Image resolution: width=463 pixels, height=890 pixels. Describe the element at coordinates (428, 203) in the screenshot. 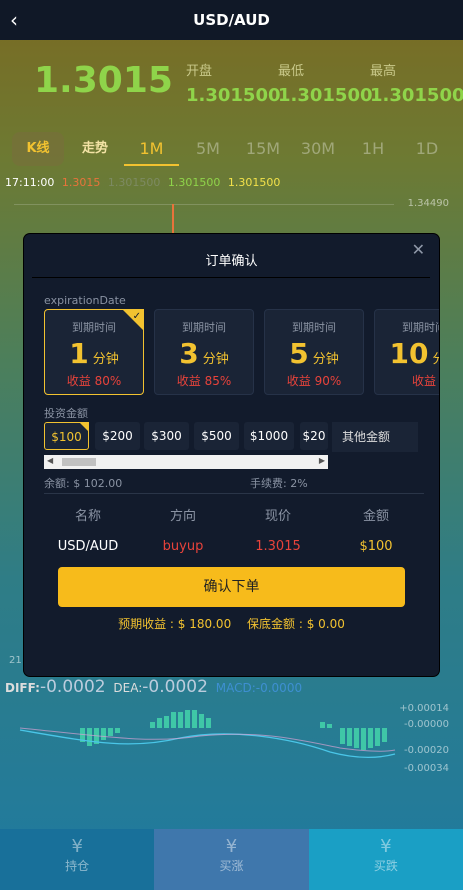

I see `chart-axis-label: 1.34490` at that location.